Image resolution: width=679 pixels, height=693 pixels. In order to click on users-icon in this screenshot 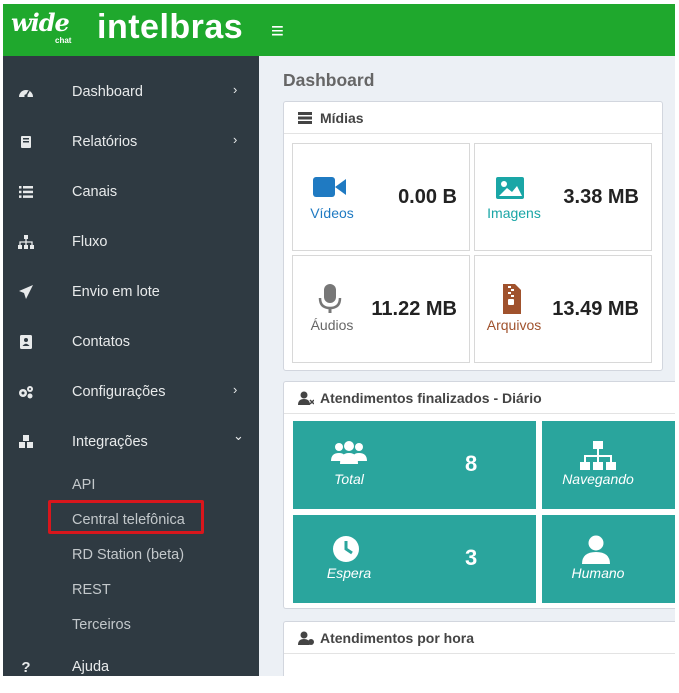, I will do `click(349, 456)`.